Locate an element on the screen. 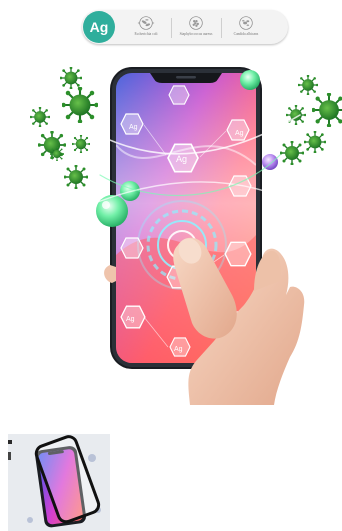 This screenshot has width=342, height=531. ecoli-label: Escherichia coli is located at coordinates (146, 34).